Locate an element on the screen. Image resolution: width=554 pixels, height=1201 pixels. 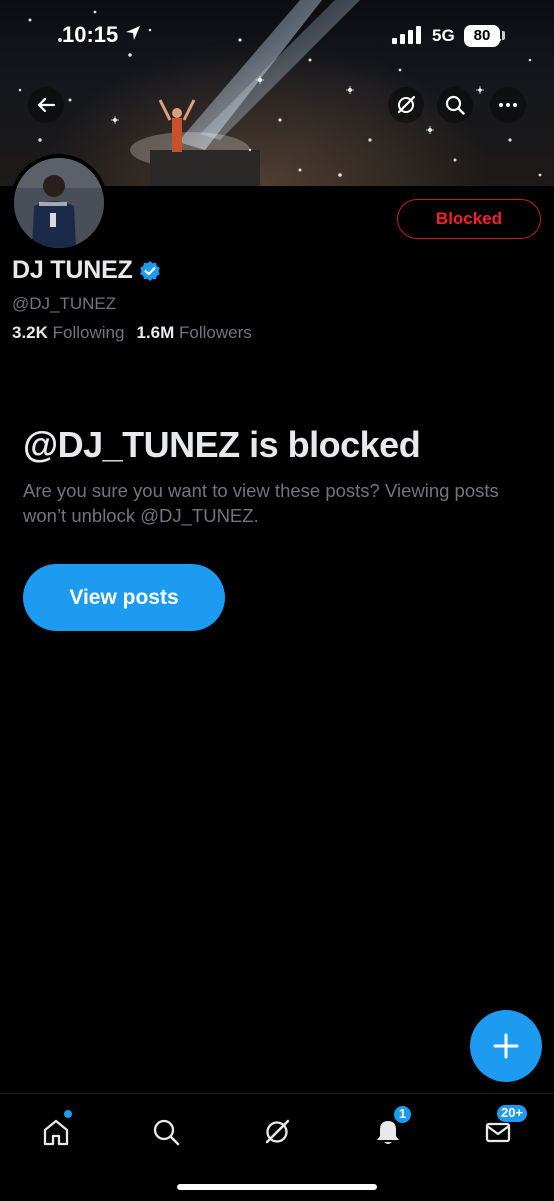
status-bar: 10:15 5G 80 is located at coordinates (277, 36).